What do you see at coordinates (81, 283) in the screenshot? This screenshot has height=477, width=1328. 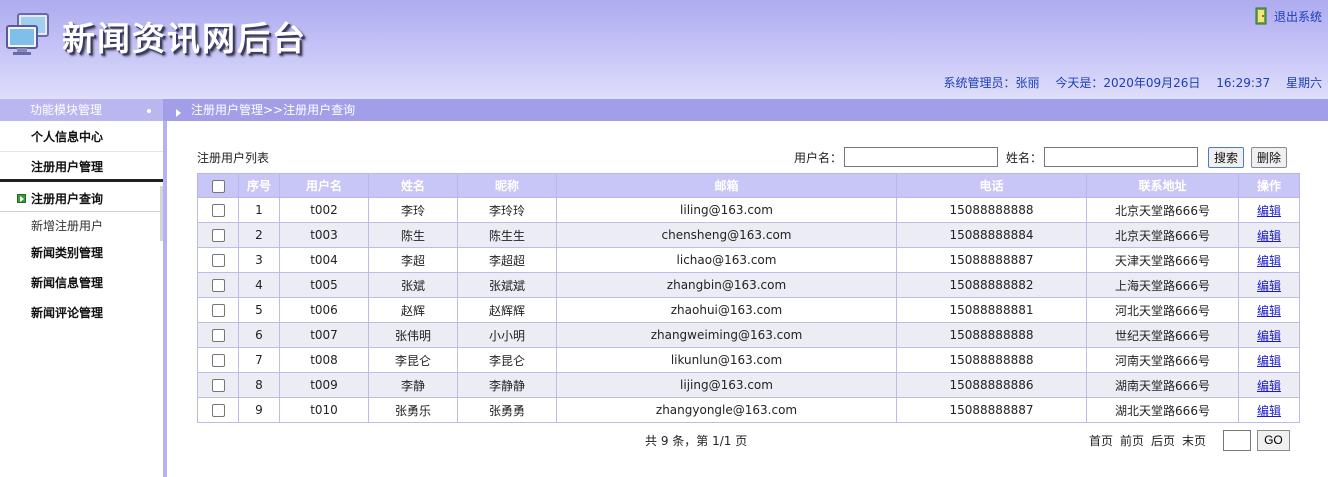 I see `sidebar-item-news-info: 新闻信息管理` at bounding box center [81, 283].